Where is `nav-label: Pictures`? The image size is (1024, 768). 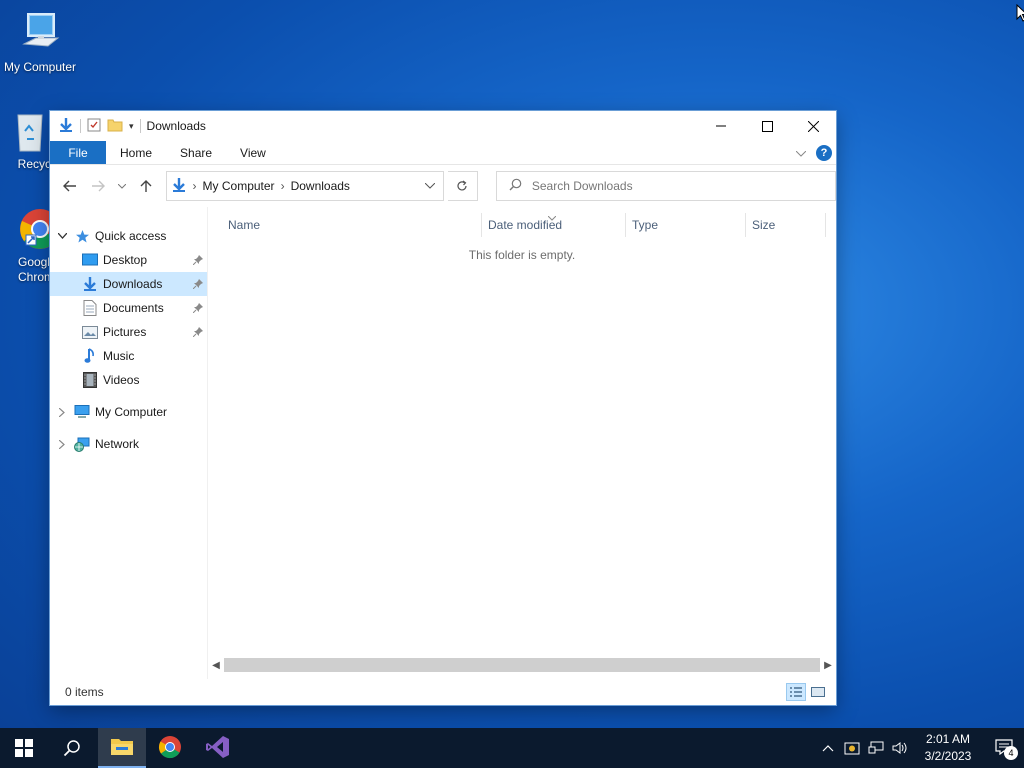 nav-label: Pictures is located at coordinates (125, 332).